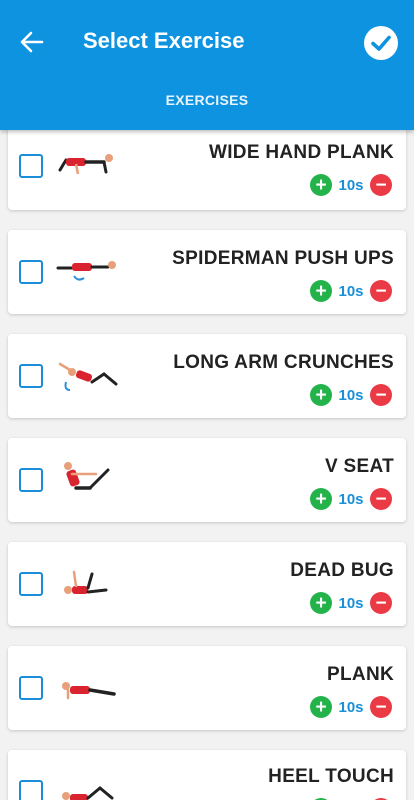  I want to click on back-button, so click(32, 42).